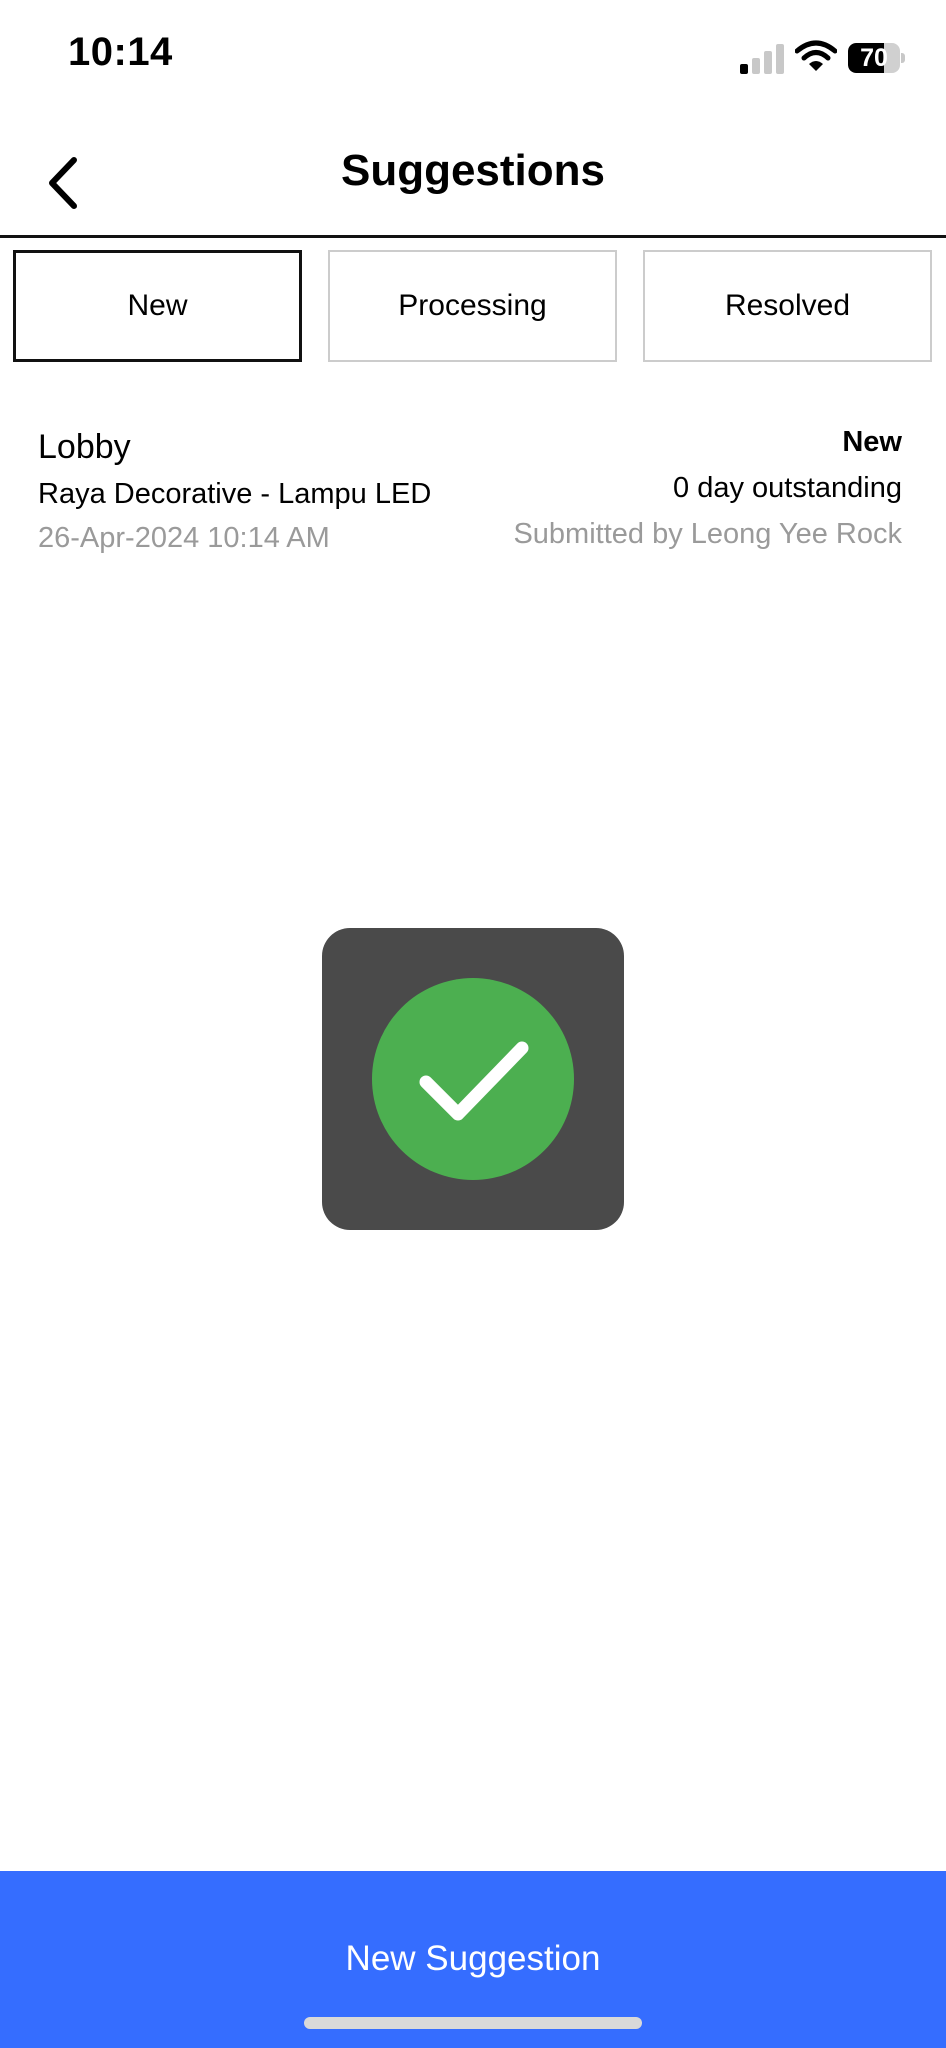 The width and height of the screenshot is (946, 2048). What do you see at coordinates (84, 447) in the screenshot?
I see `suggestion-location: Lobby` at bounding box center [84, 447].